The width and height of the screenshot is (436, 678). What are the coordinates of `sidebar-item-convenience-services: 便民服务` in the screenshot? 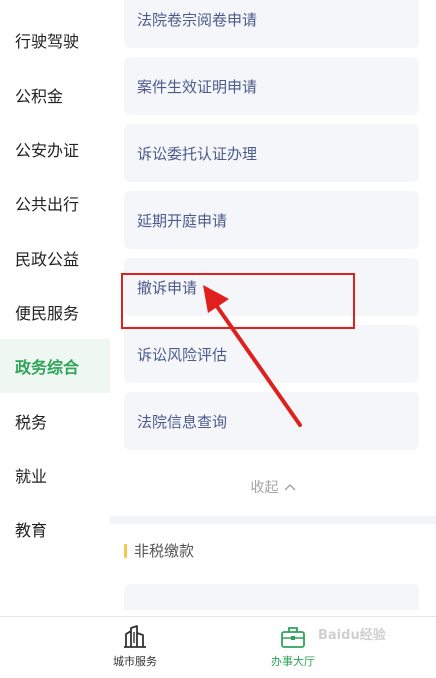 It's located at (55, 312).